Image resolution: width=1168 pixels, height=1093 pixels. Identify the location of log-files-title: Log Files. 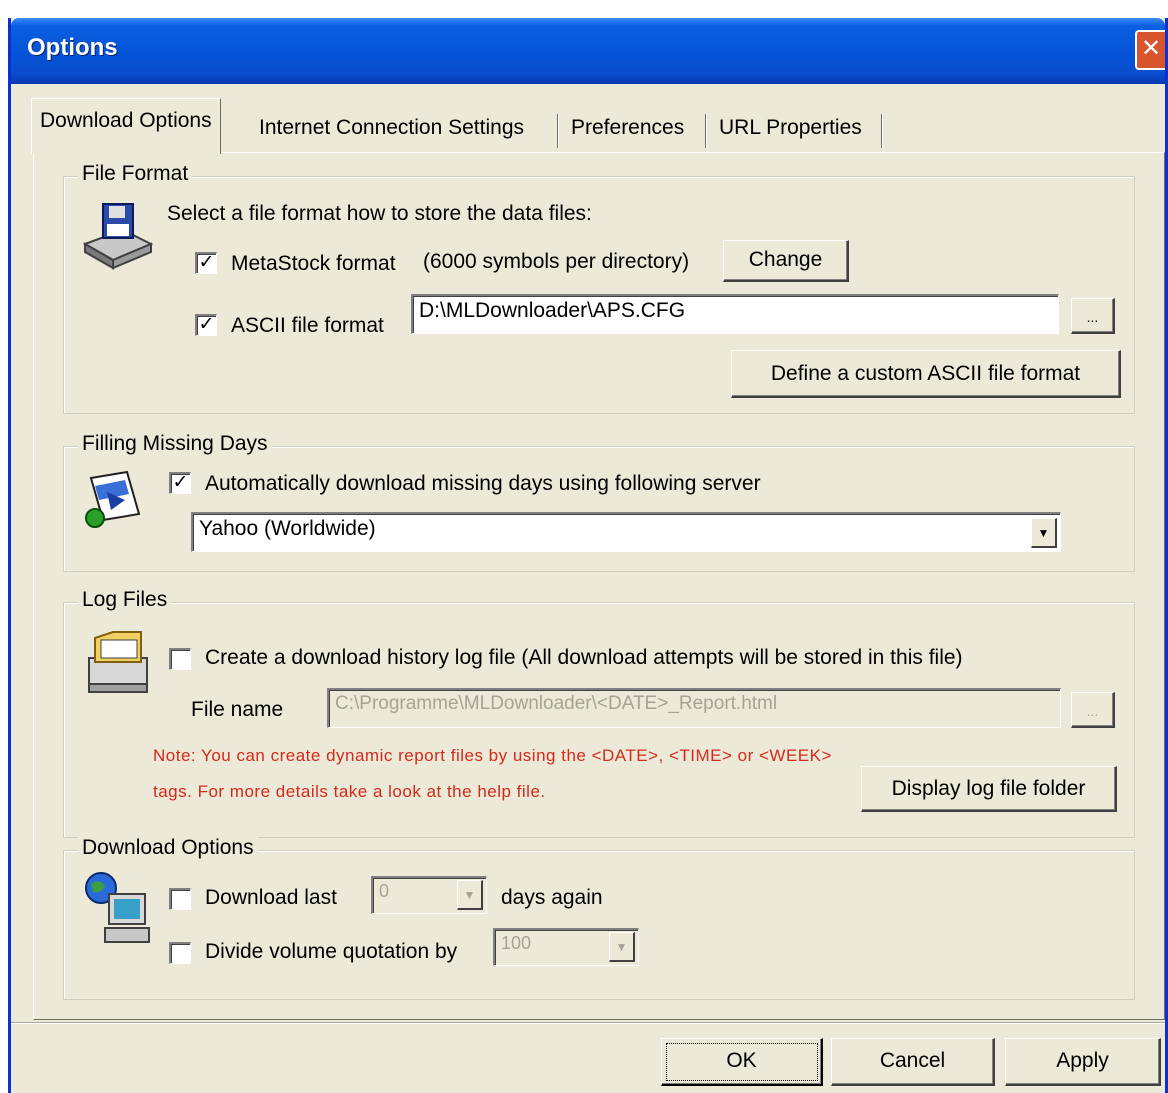
(125, 600).